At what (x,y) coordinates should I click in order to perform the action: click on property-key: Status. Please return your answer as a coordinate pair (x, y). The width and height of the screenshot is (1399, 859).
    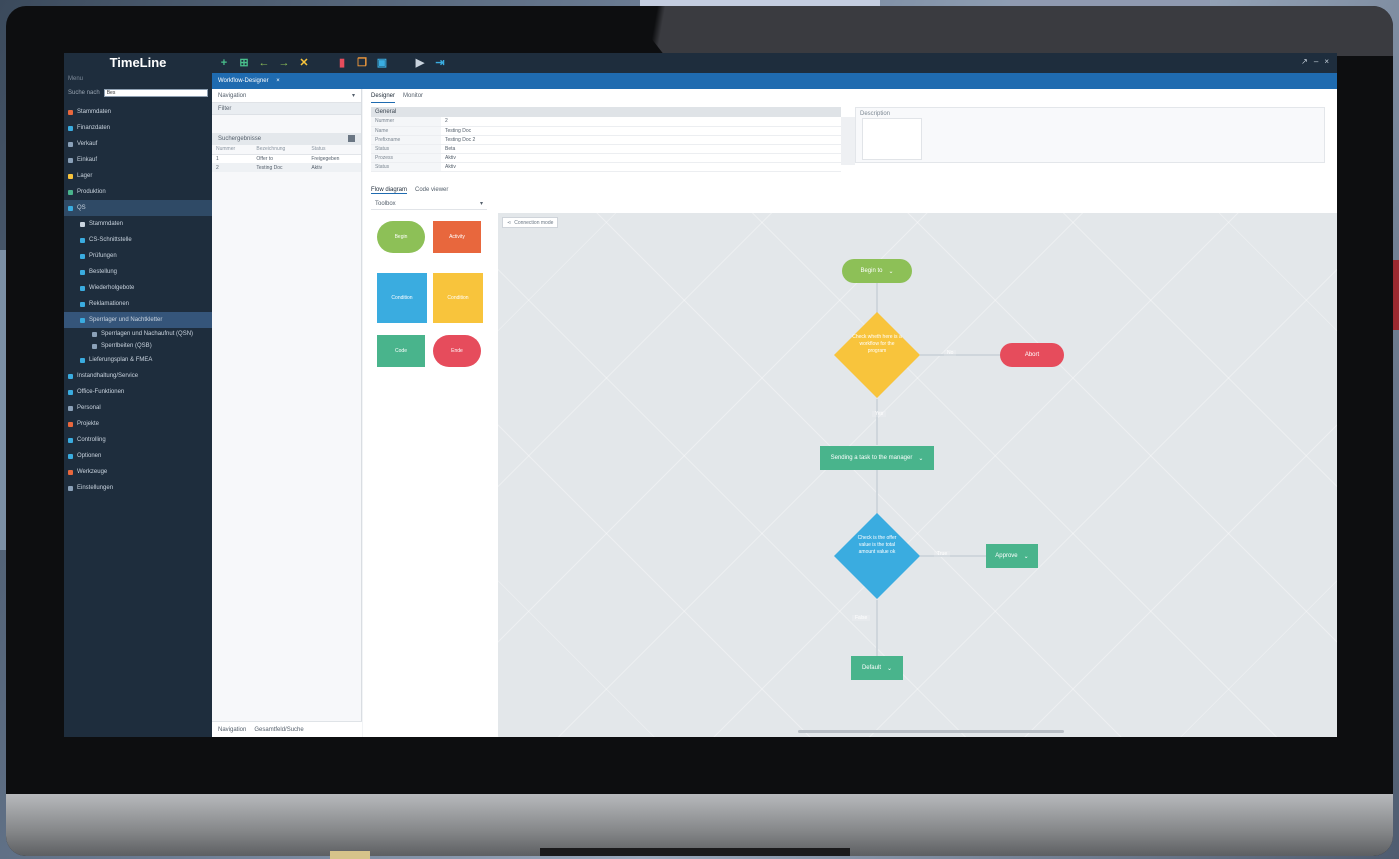
    Looking at the image, I should click on (406, 167).